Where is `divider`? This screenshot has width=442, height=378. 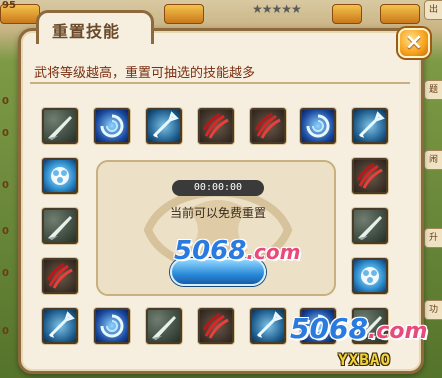
divider is located at coordinates (220, 83).